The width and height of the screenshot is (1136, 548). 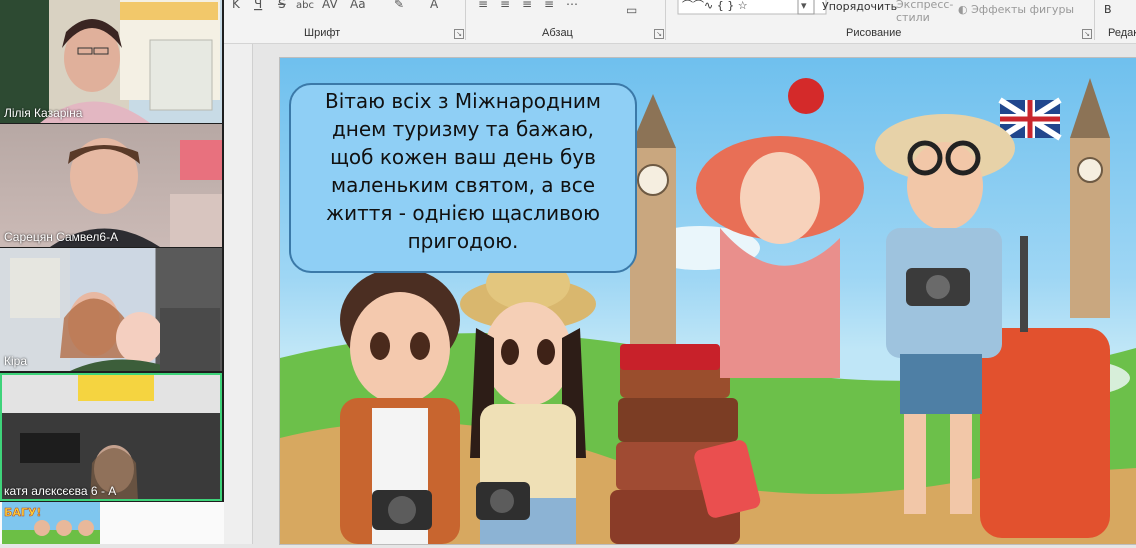 I want to click on find-button: В, so click(x=1114, y=10).